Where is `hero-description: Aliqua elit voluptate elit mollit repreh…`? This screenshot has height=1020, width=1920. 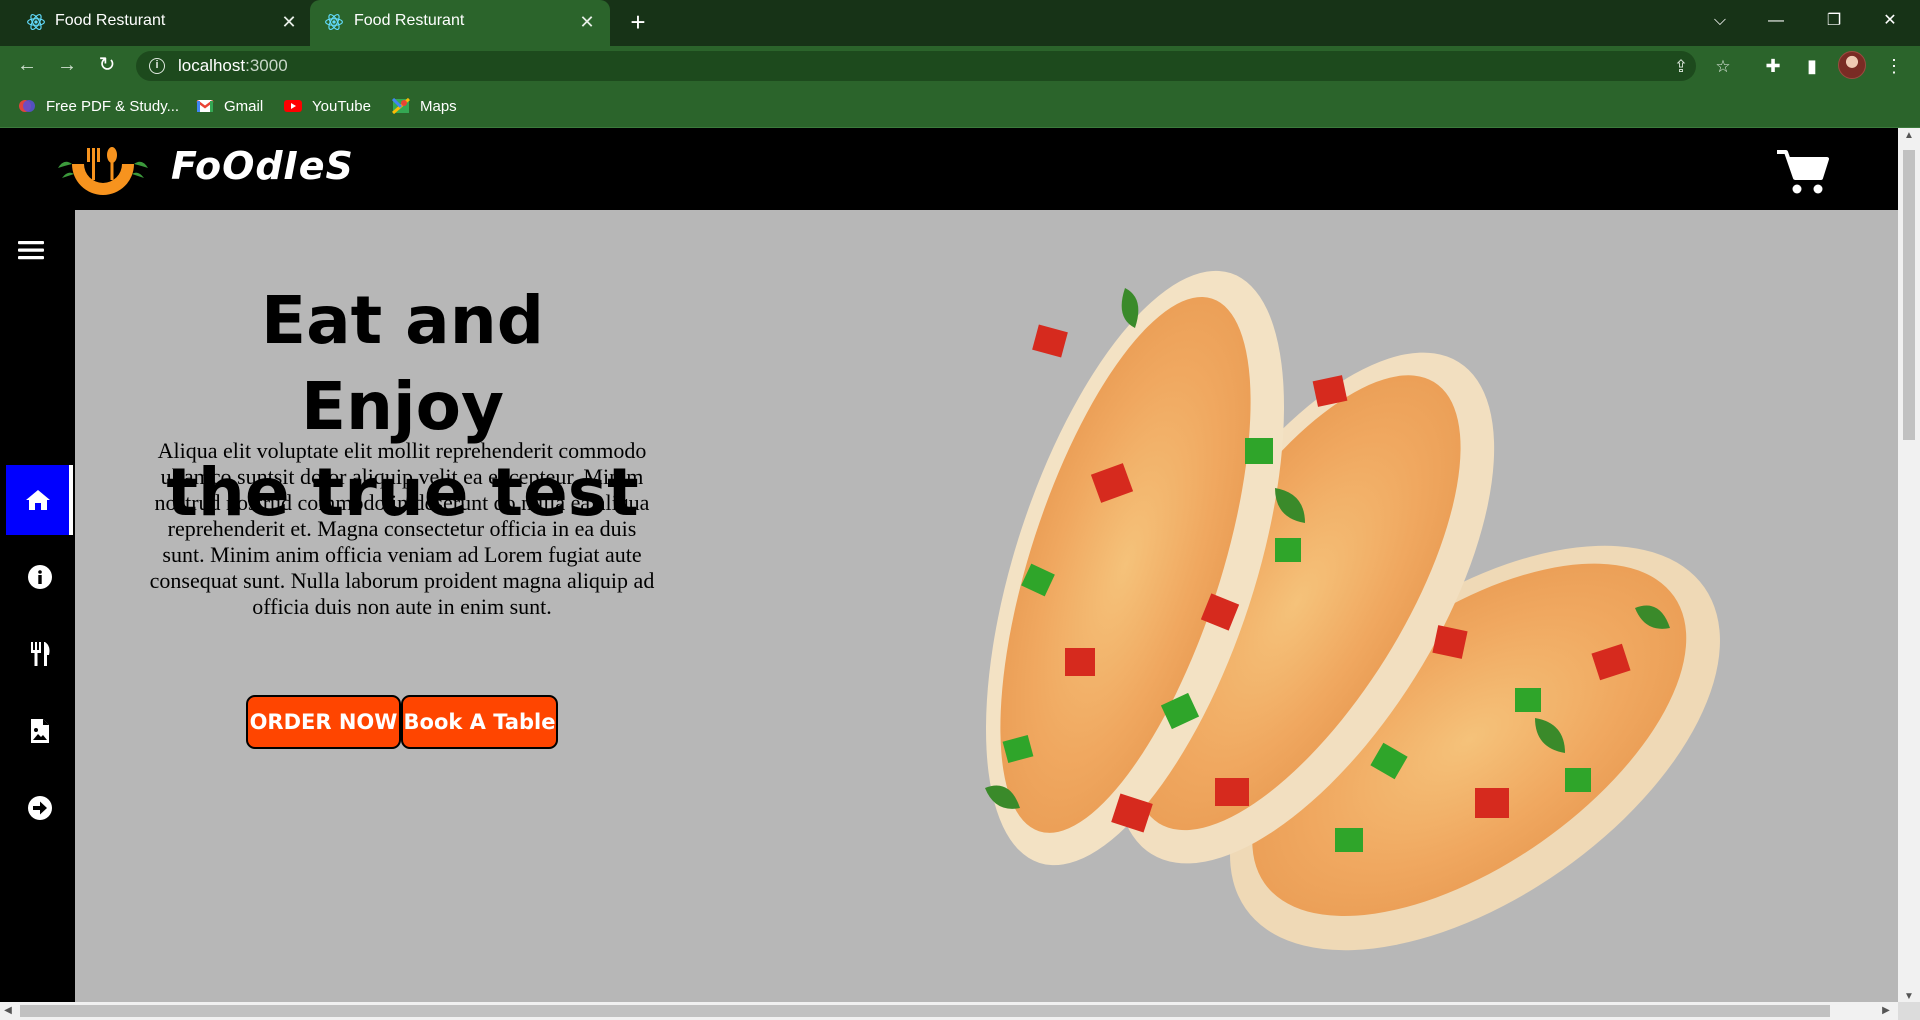
hero-description: Aliqua elit voluptate elit mollit repreh… is located at coordinates (402, 528).